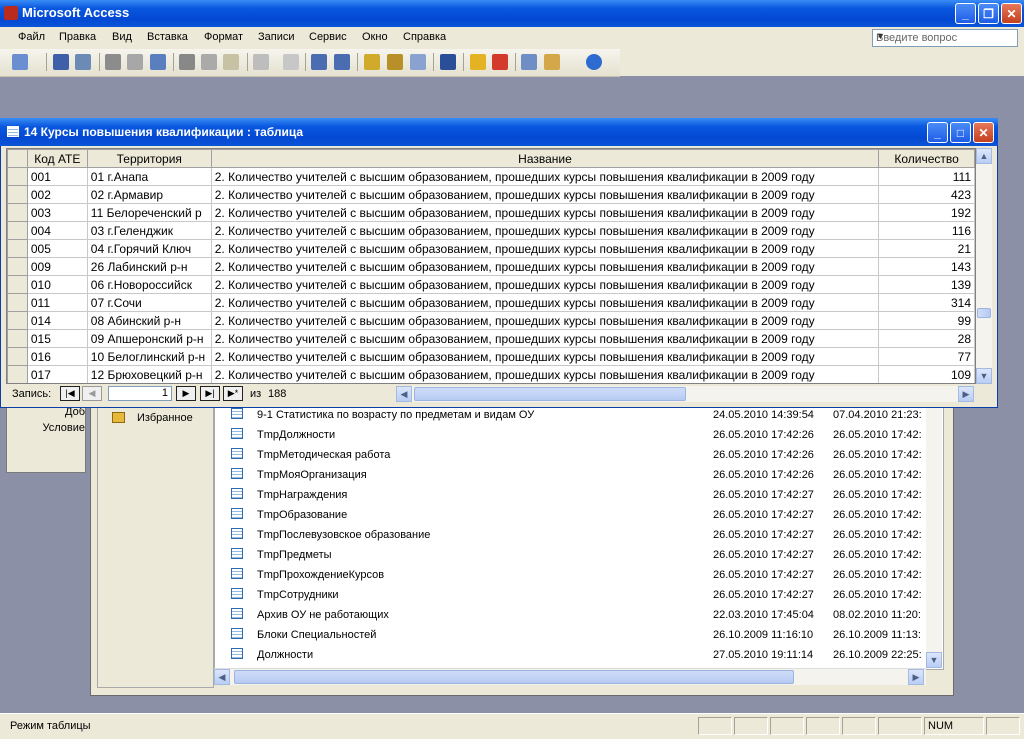 Image resolution: width=1024 pixels, height=739 pixels. Describe the element at coordinates (70, 393) in the screenshot. I see `first-record-button: |◀` at that location.